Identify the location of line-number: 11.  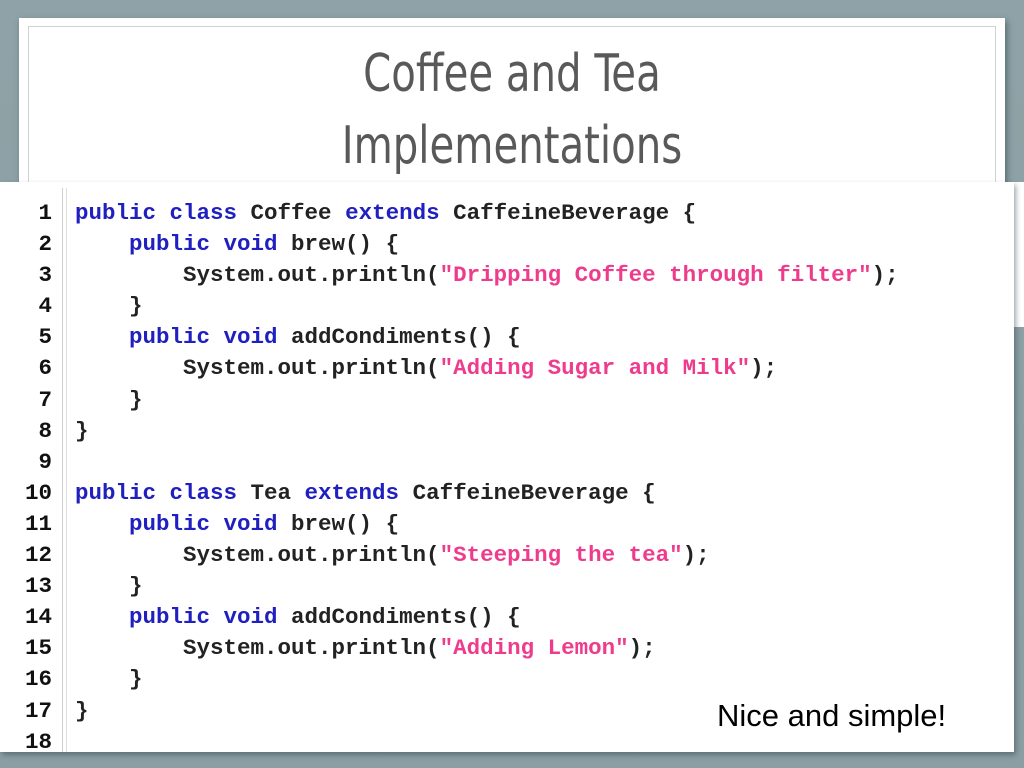
(38, 523).